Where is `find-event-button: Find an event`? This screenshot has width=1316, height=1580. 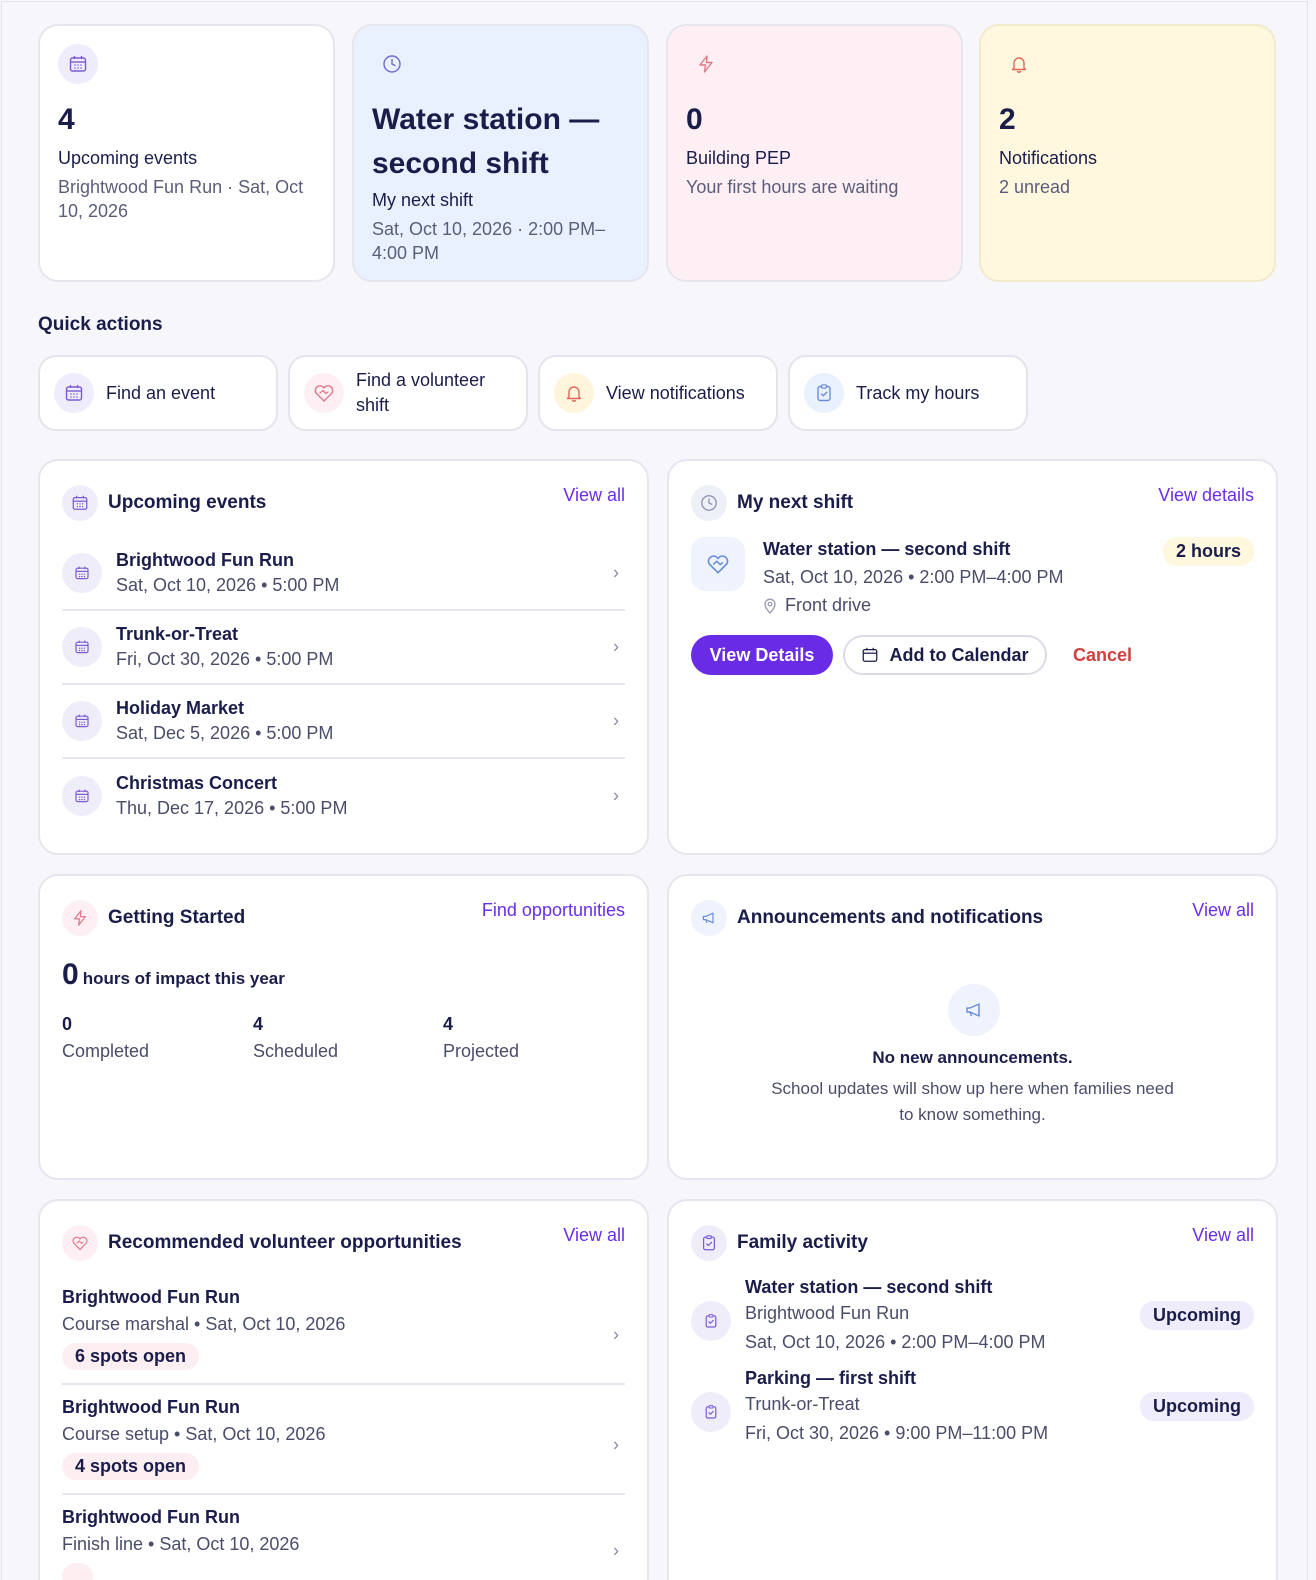 find-event-button: Find an event is located at coordinates (158, 393).